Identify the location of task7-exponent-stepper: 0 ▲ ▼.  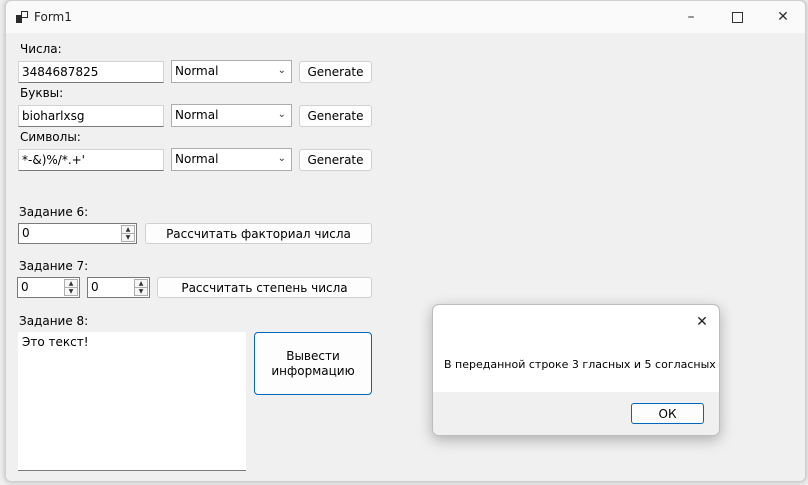
(118, 287).